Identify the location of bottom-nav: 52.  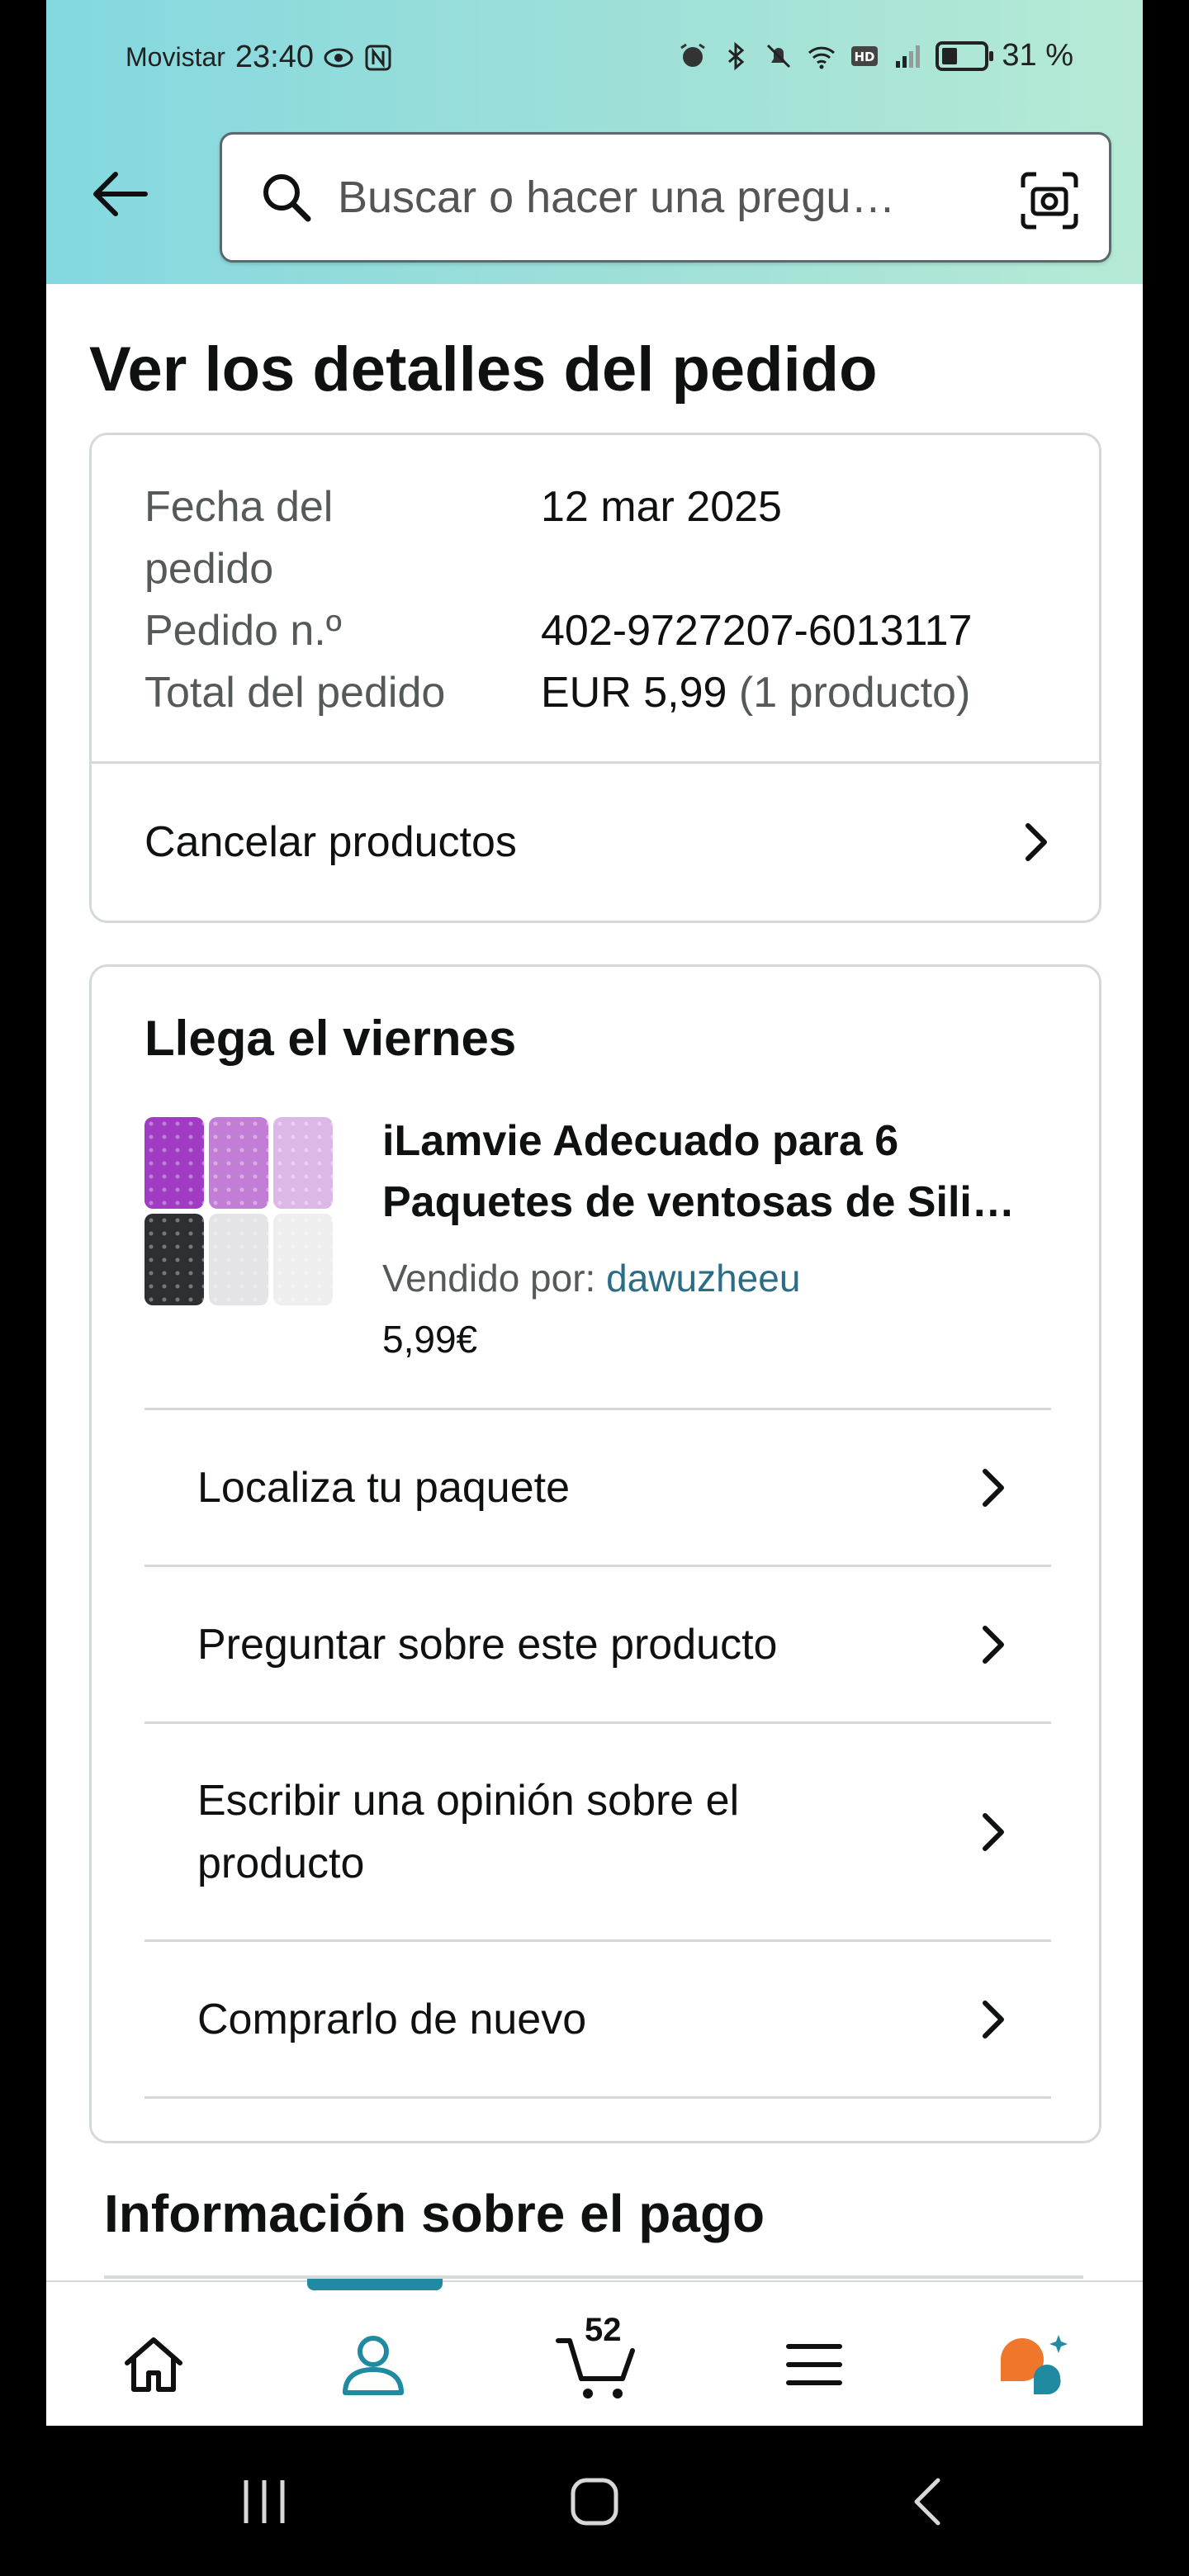
(594, 2352).